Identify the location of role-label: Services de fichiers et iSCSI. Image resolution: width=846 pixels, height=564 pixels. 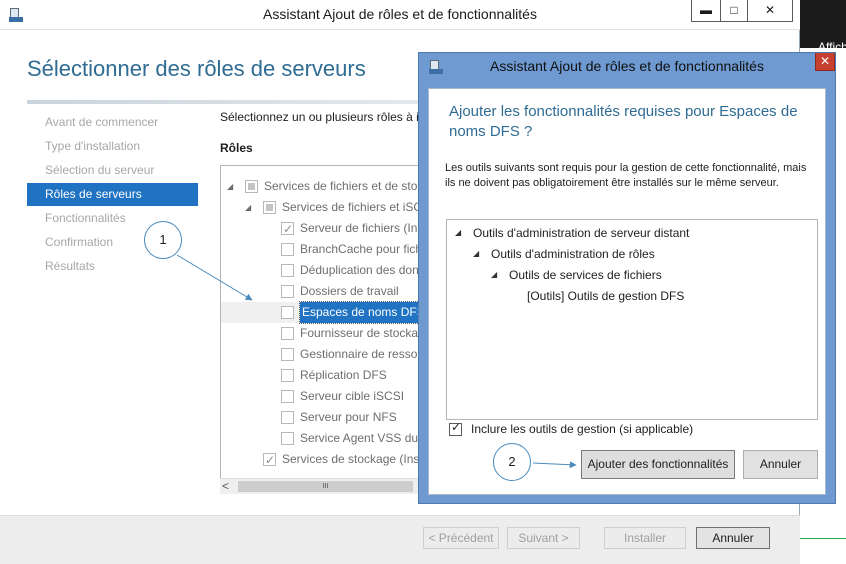
(351, 207).